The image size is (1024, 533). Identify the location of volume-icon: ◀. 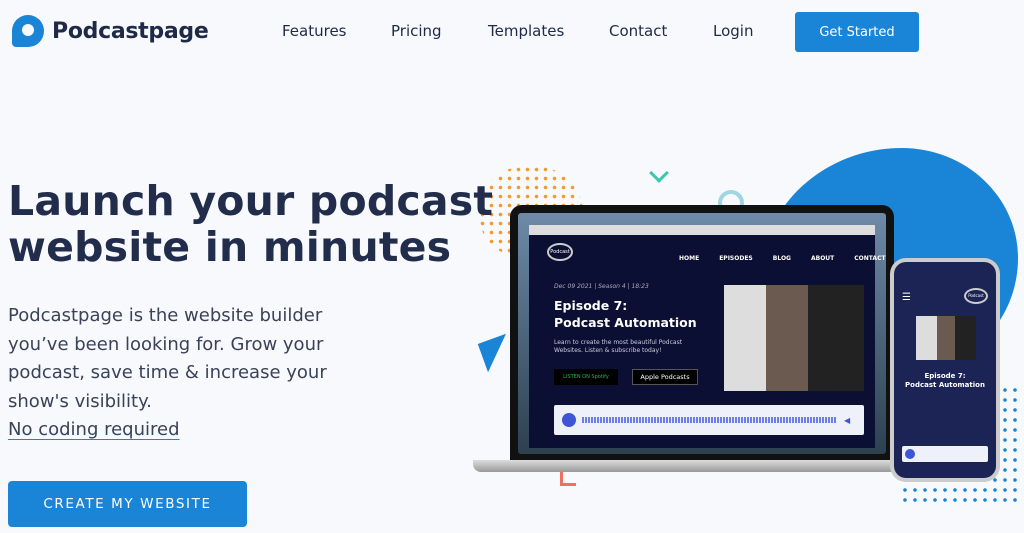
(847, 420).